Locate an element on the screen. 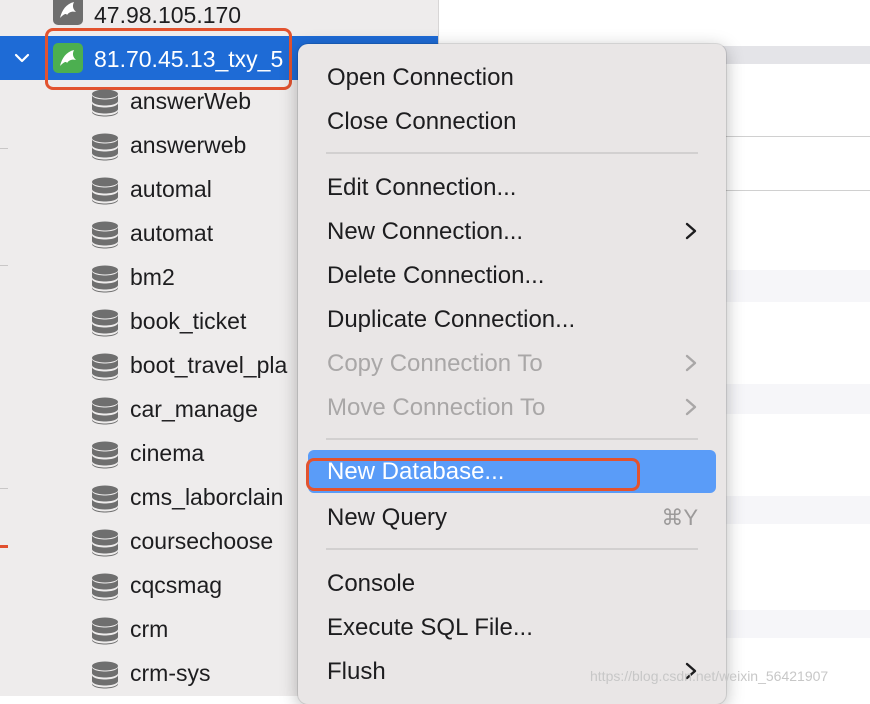  database-item: bm2 is located at coordinates (149, 278).